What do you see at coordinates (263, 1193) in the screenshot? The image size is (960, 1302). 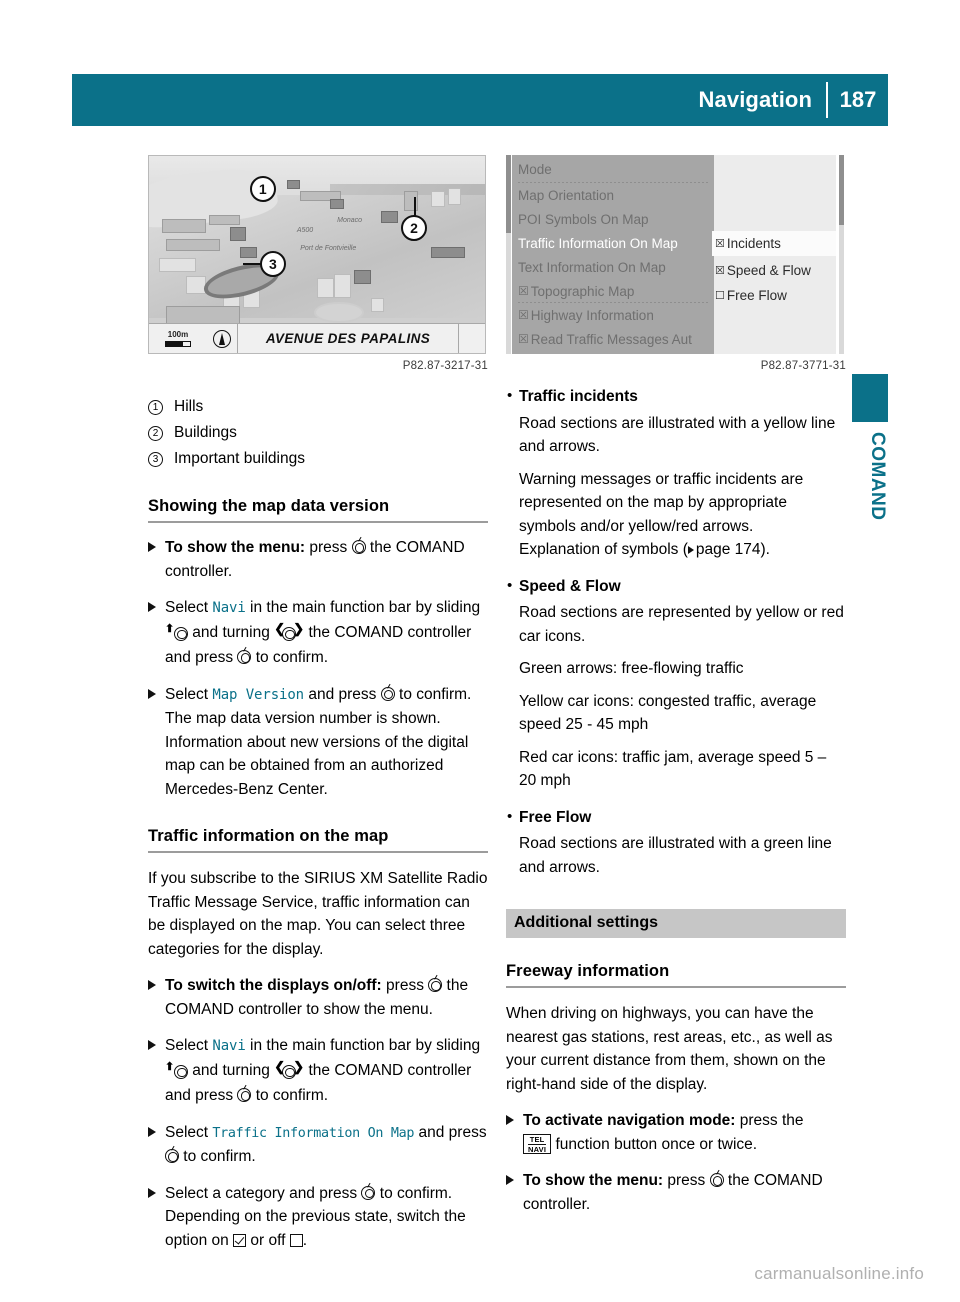 I see `step-text: Select a category and press` at bounding box center [263, 1193].